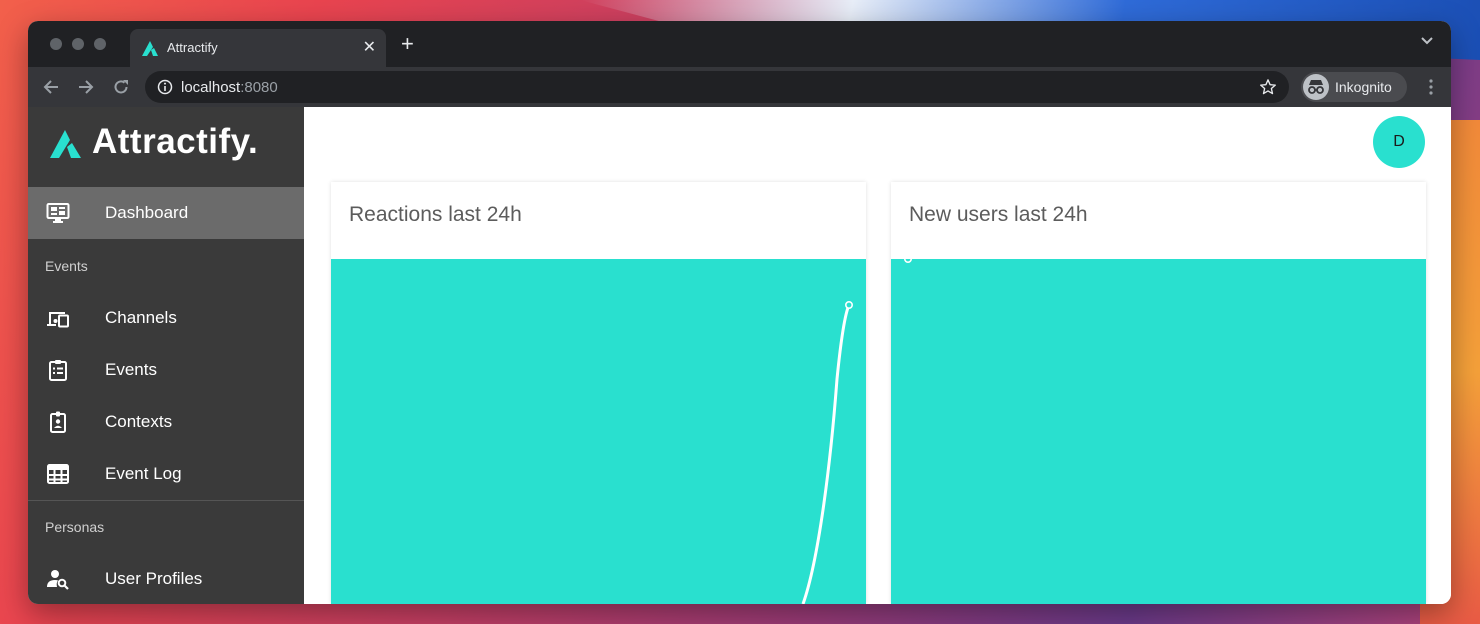 Image resolution: width=1480 pixels, height=624 pixels. Describe the element at coordinates (166, 500) in the screenshot. I see `sidebar-divider` at that location.